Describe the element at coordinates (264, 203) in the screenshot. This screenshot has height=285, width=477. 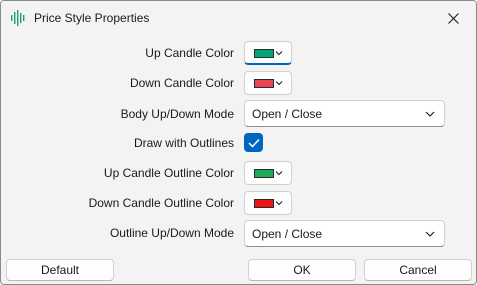
I see `down-outline-color-swatch` at that location.